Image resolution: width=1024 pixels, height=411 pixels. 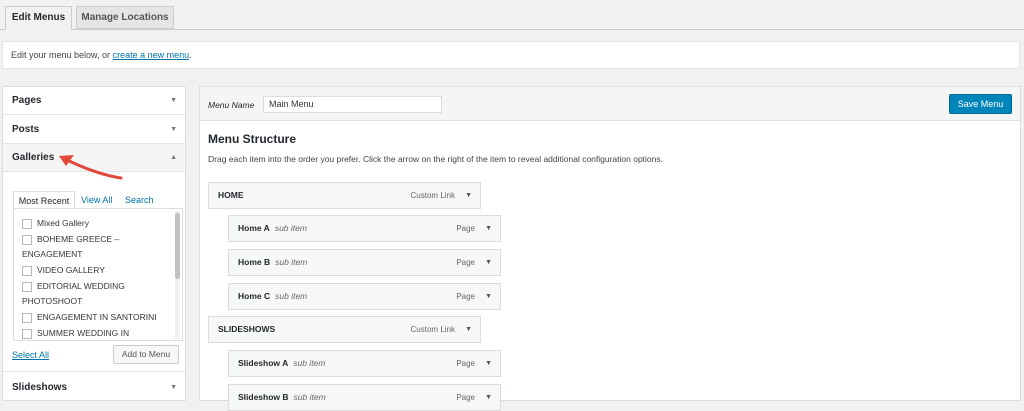 I want to click on checkbox-summer-wedding, so click(x=27, y=334).